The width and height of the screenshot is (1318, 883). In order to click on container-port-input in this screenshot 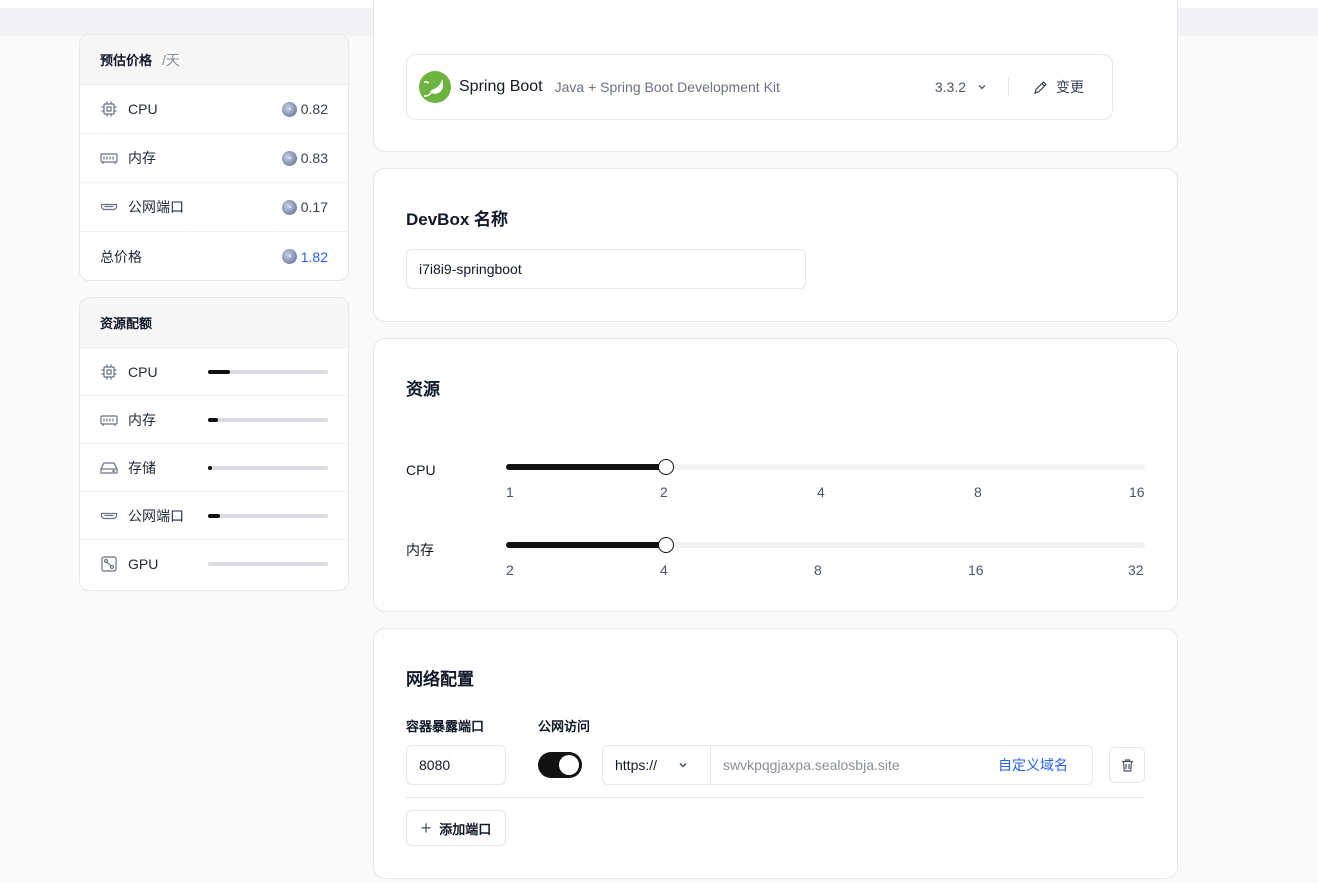, I will do `click(456, 765)`.